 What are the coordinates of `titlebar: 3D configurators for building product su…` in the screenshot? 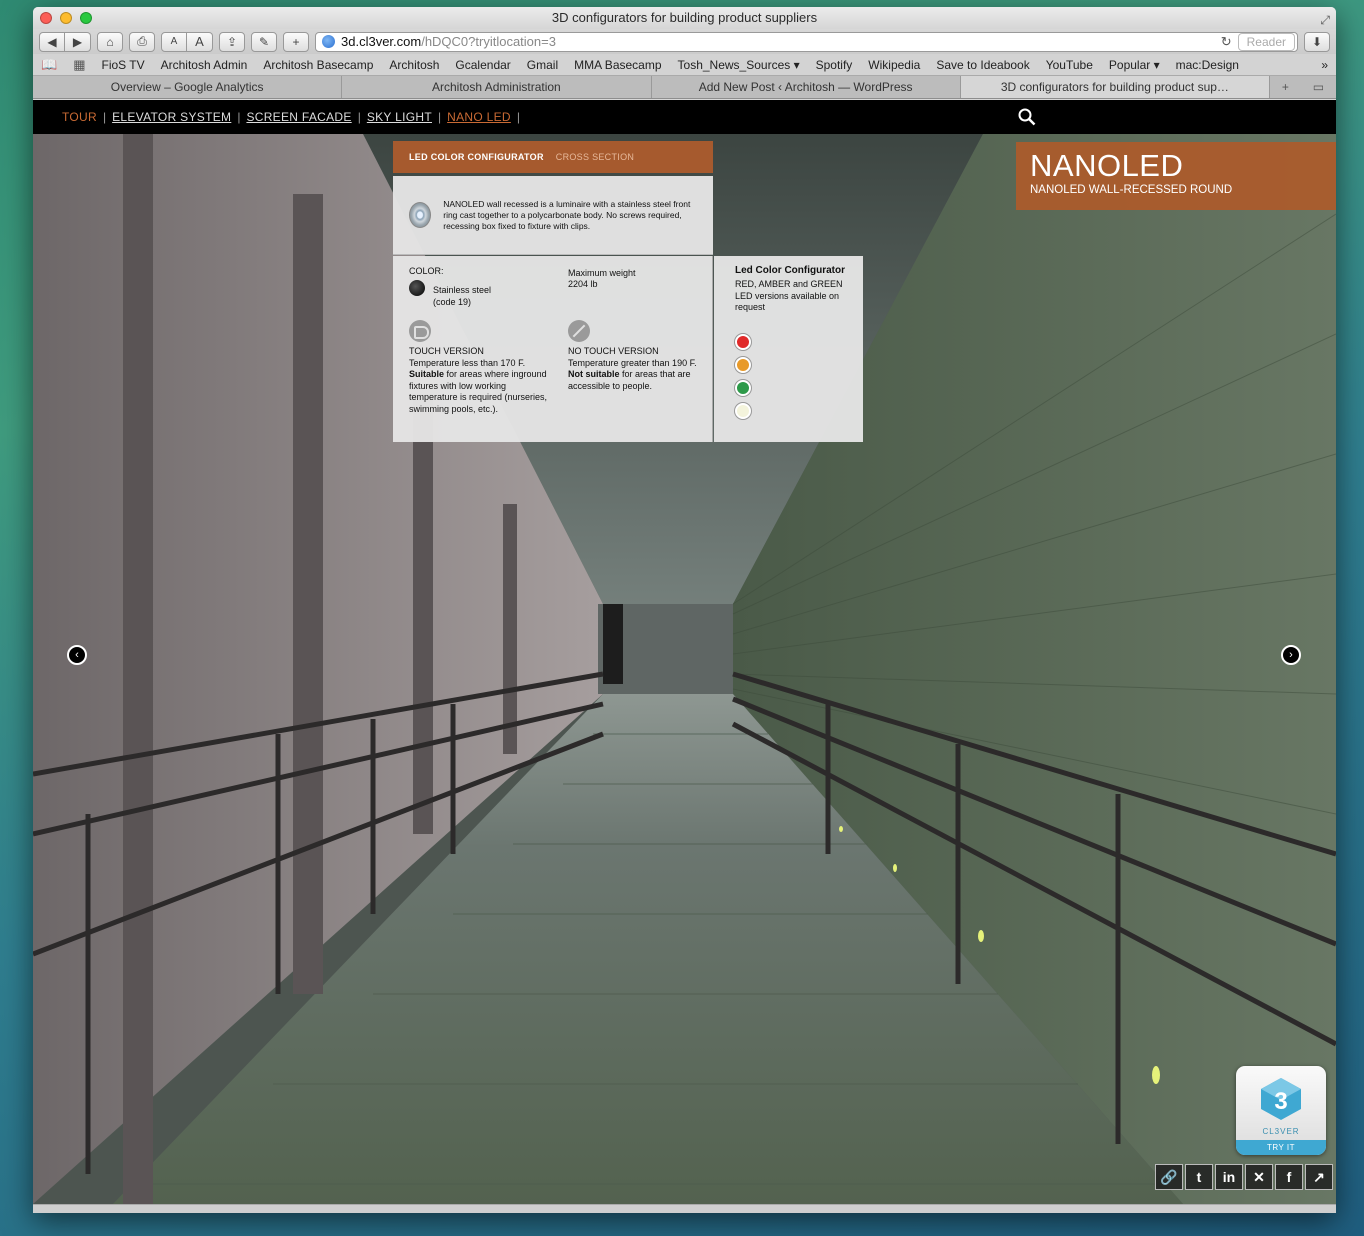 It's located at (684, 18).